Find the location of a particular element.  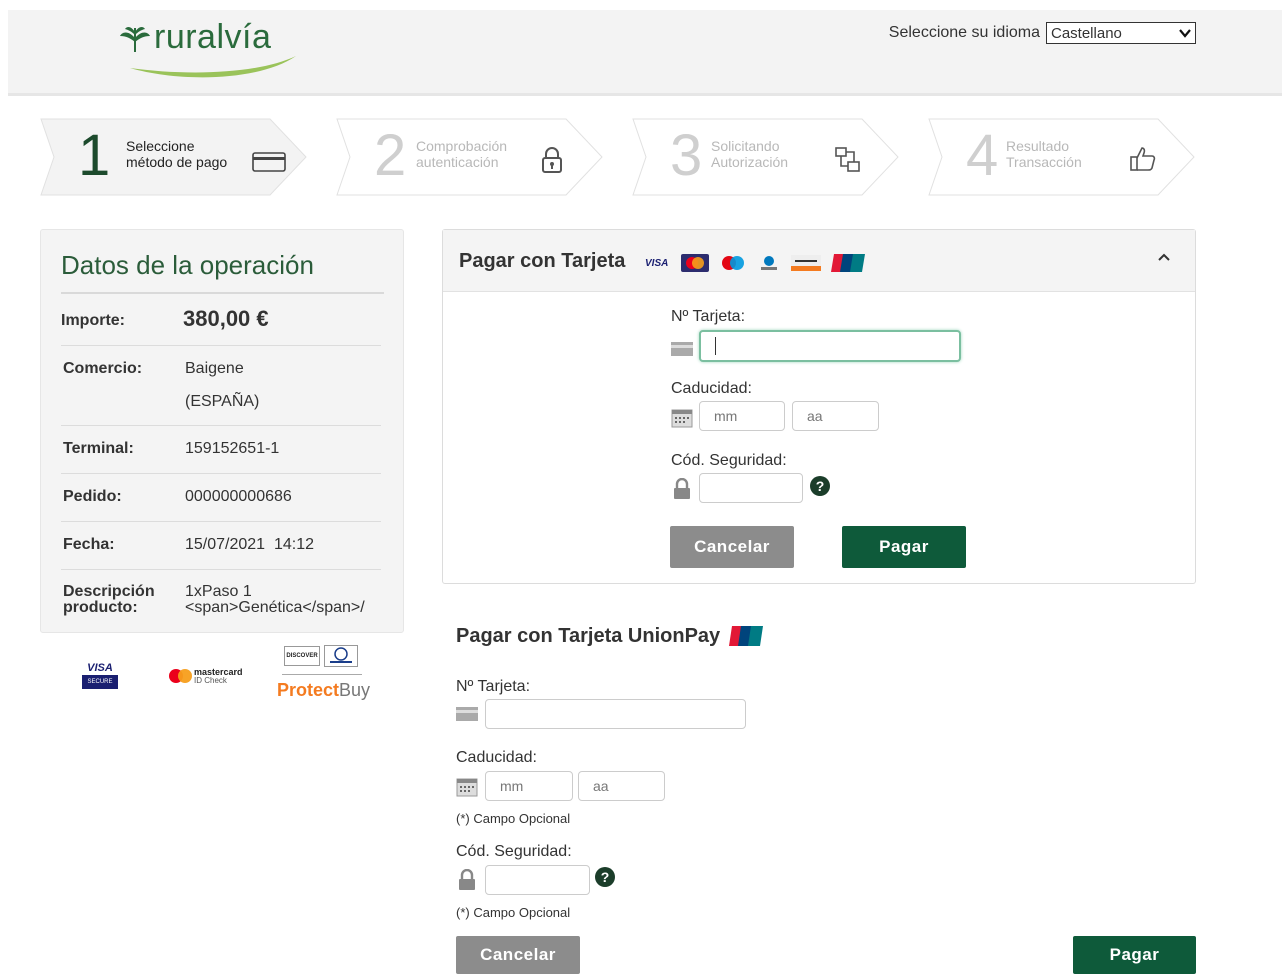

lock-icon is located at coordinates (552, 160).